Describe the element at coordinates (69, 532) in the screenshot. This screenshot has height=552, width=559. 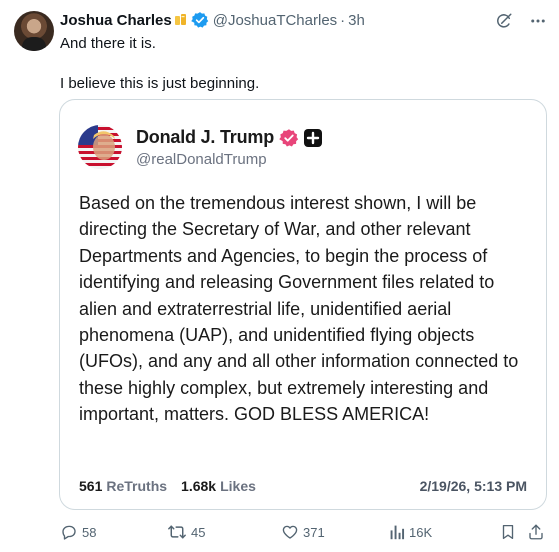
I see `reply-icon` at that location.